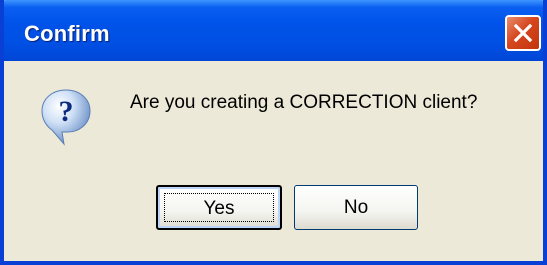  What do you see at coordinates (304, 102) in the screenshot?
I see `confirm-message: Are you creating a CORRECTION client?` at bounding box center [304, 102].